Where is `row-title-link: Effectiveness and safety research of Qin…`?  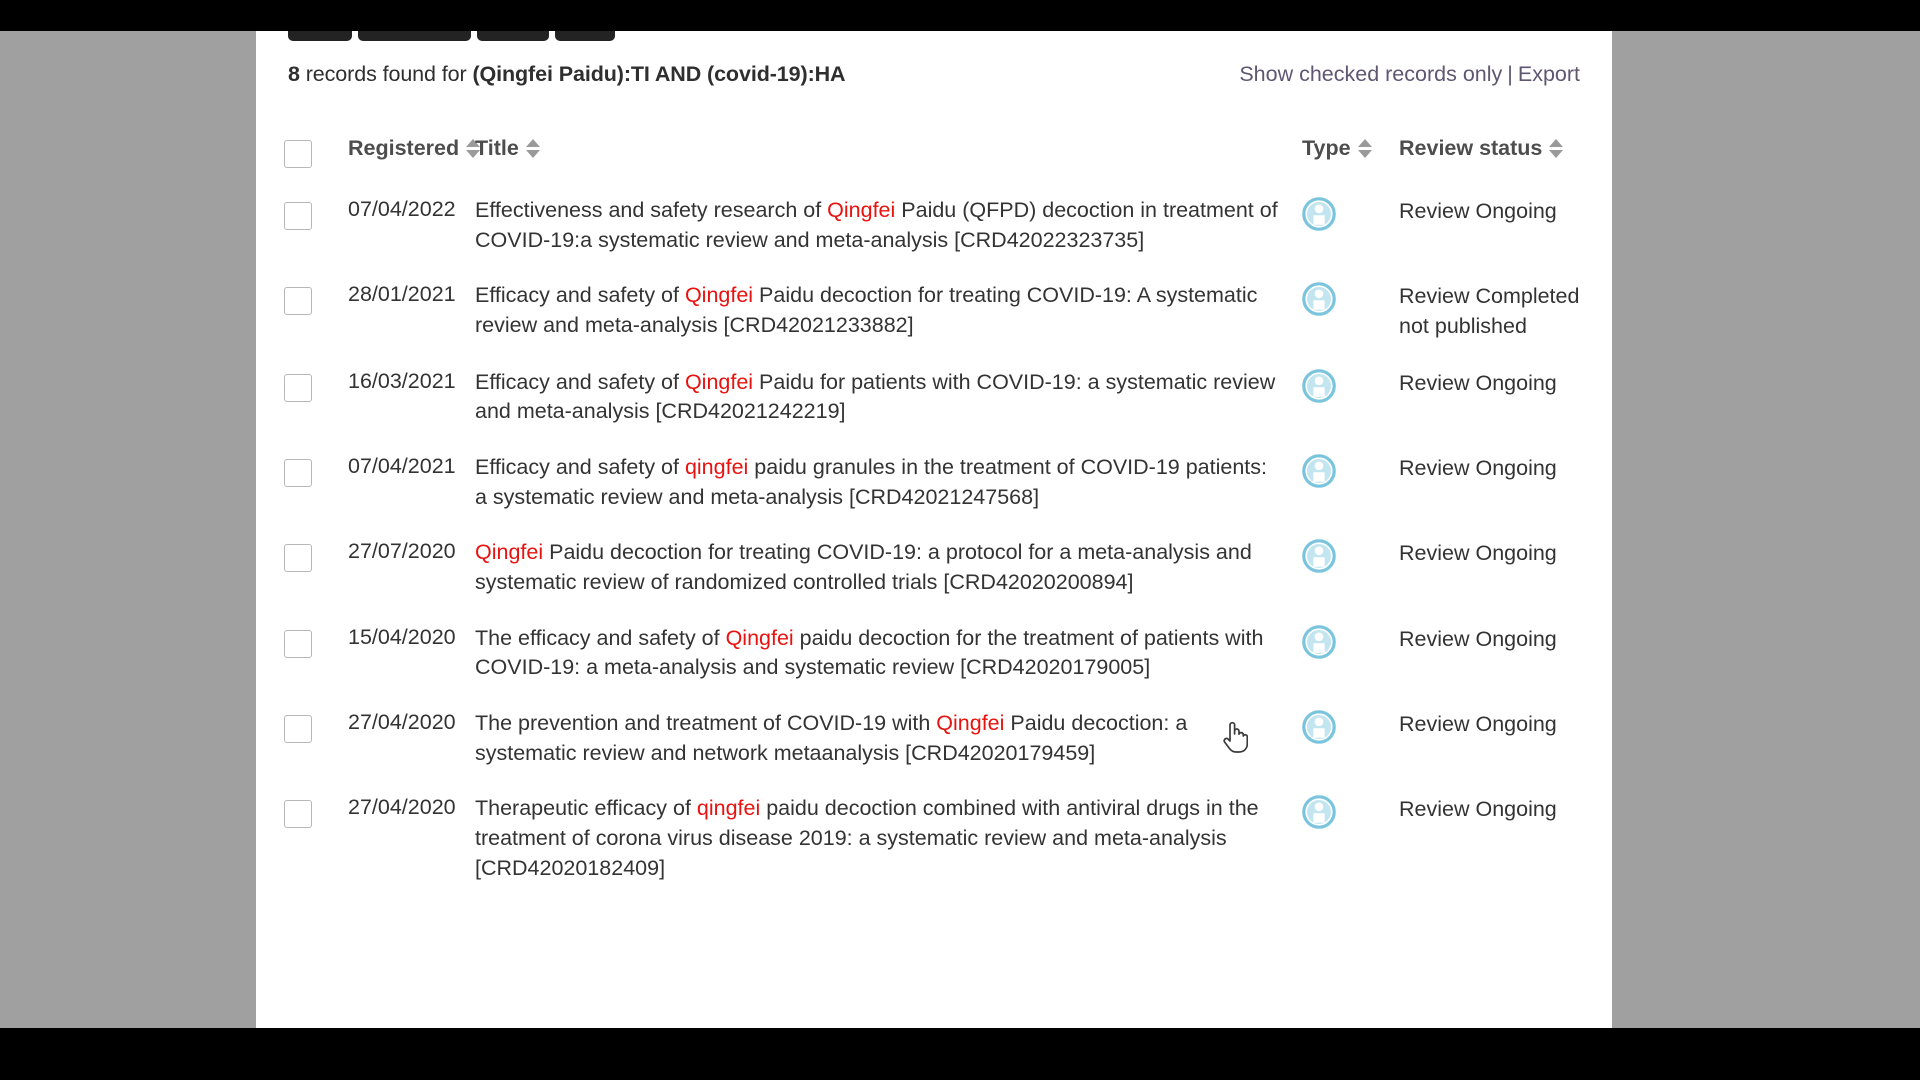 row-title-link: Effectiveness and safety research of Qin… is located at coordinates (888, 225).